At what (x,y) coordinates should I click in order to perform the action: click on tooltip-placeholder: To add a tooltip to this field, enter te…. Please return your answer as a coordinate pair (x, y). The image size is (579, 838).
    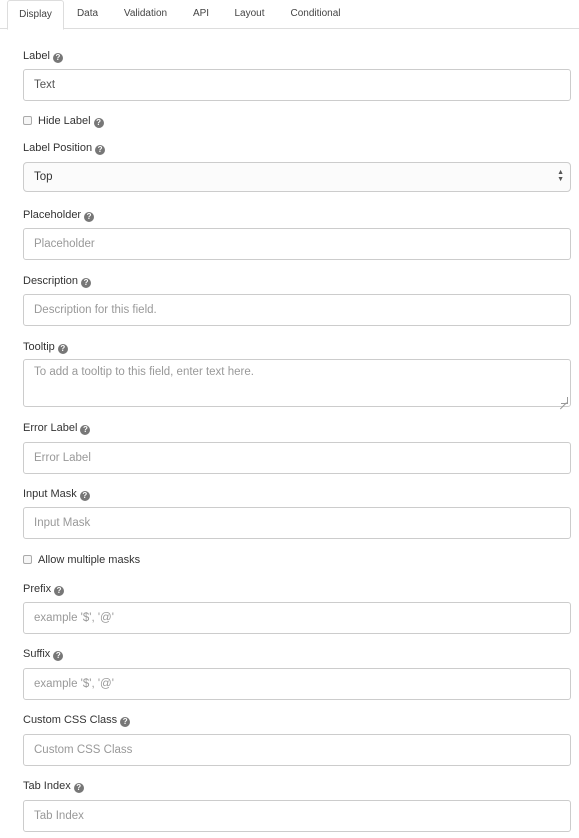
    Looking at the image, I should click on (144, 372).